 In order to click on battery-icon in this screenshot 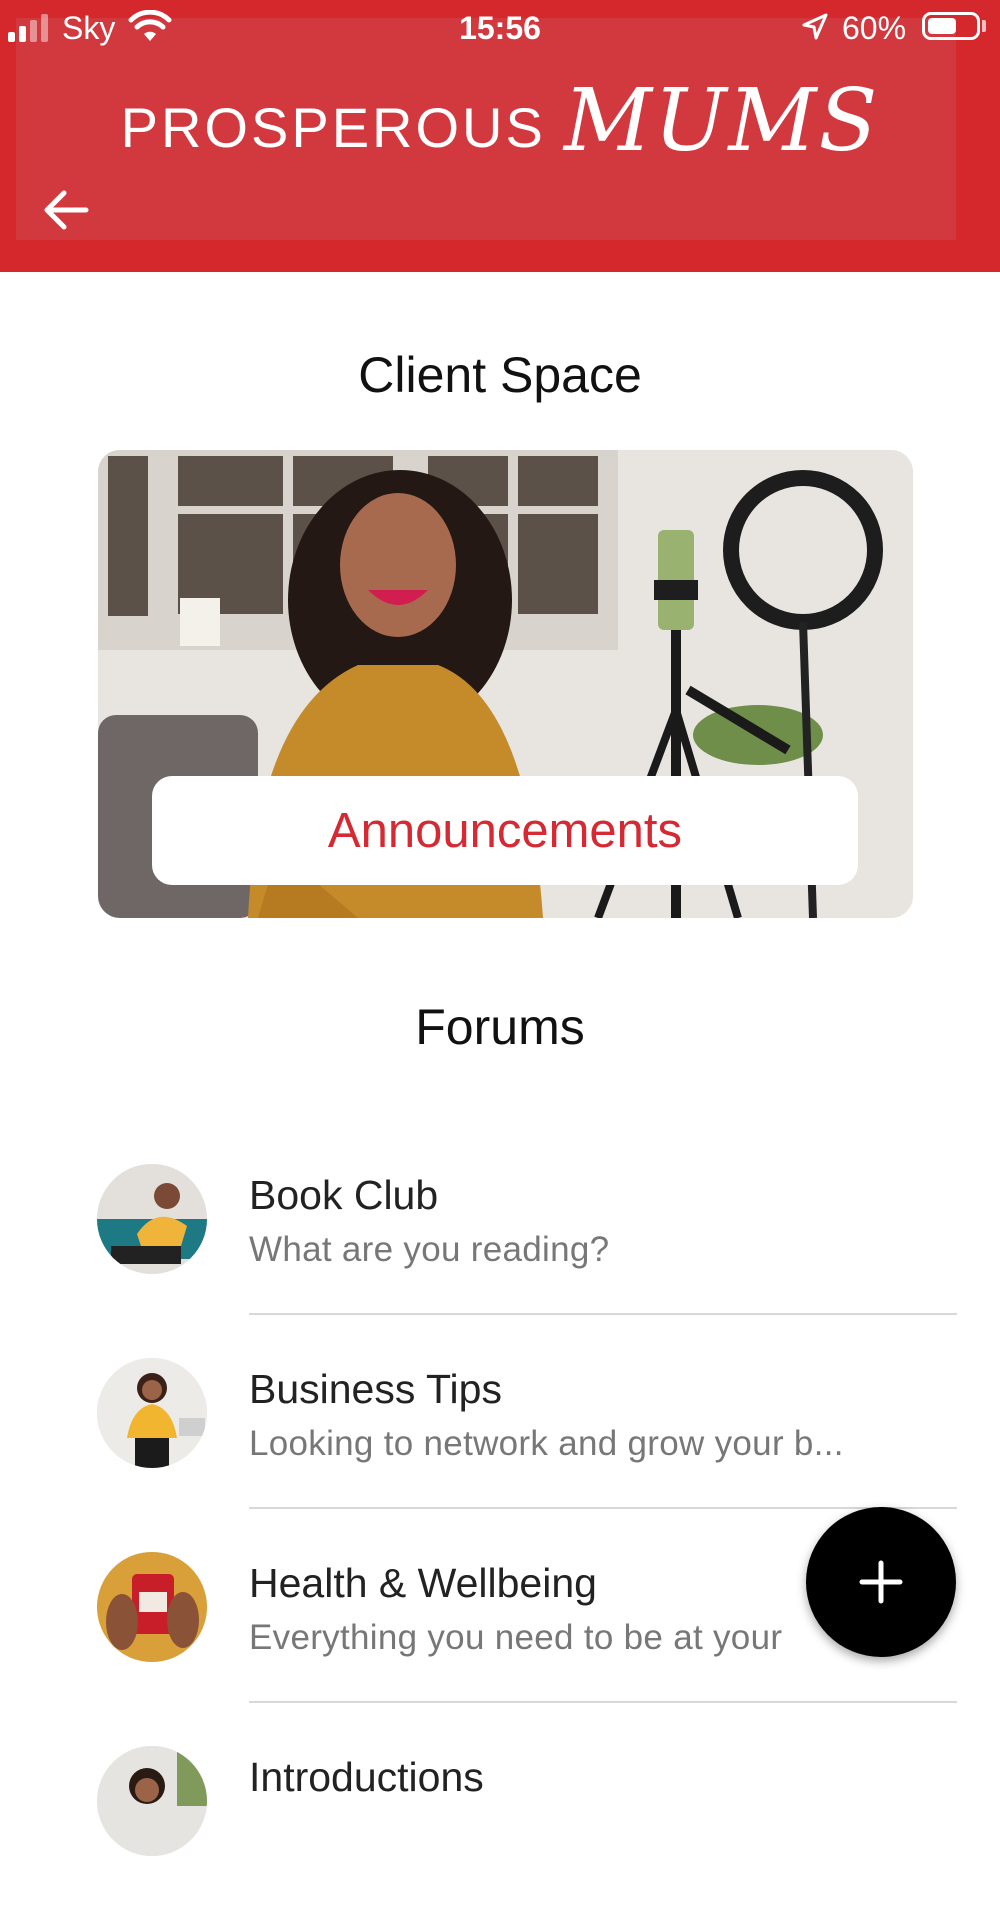, I will do `click(951, 26)`.